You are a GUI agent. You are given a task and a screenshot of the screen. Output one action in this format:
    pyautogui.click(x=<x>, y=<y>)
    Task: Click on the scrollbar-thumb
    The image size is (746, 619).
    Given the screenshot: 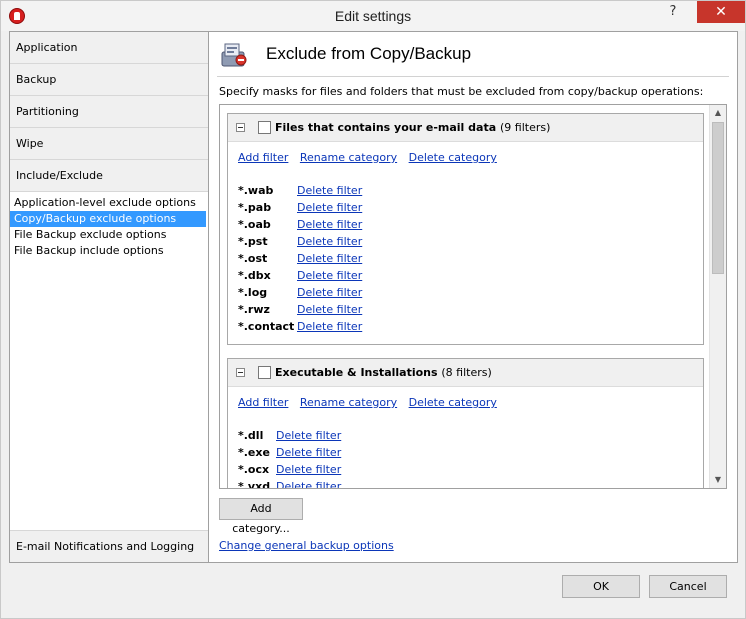 What is the action you would take?
    pyautogui.click(x=718, y=198)
    